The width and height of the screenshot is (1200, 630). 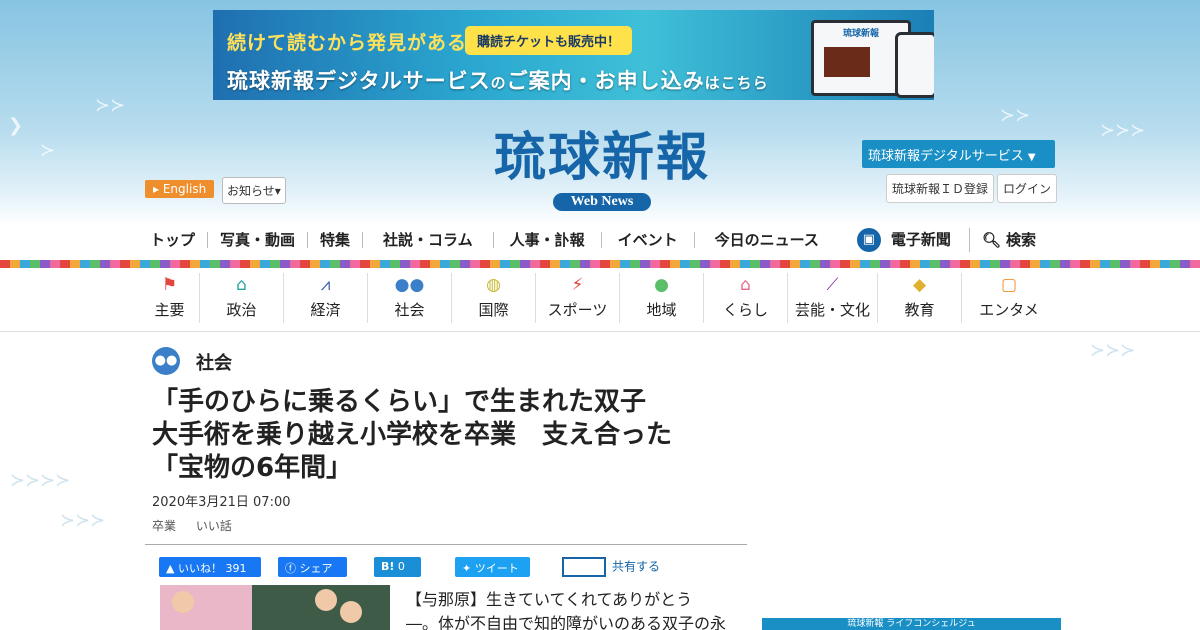 What do you see at coordinates (498, 81) in the screenshot?
I see `banner-cta: 琉球新報デジタルサービスのご案内・お申し込みはこちら` at bounding box center [498, 81].